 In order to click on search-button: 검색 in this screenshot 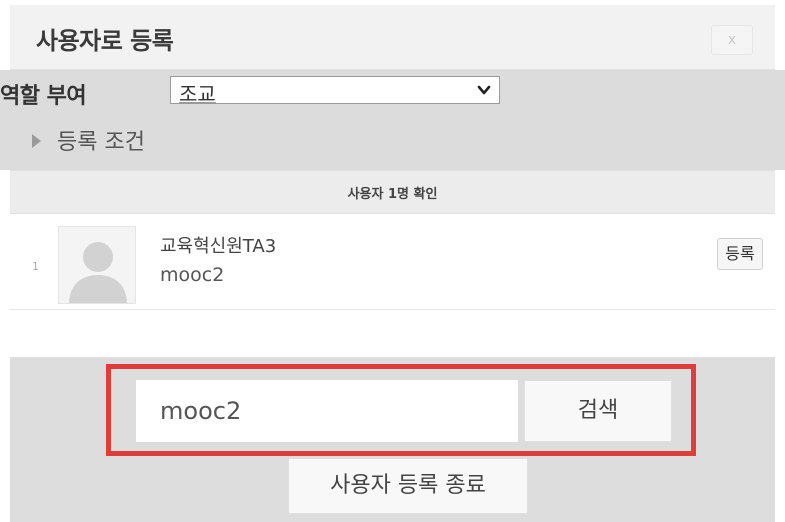, I will do `click(598, 411)`.